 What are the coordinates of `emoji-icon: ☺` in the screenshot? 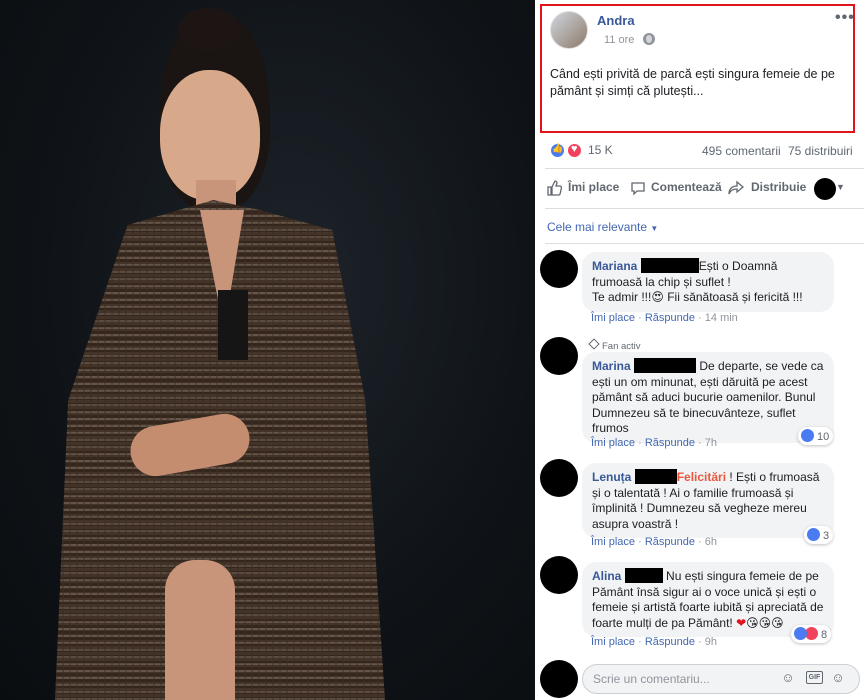 It's located at (788, 678).